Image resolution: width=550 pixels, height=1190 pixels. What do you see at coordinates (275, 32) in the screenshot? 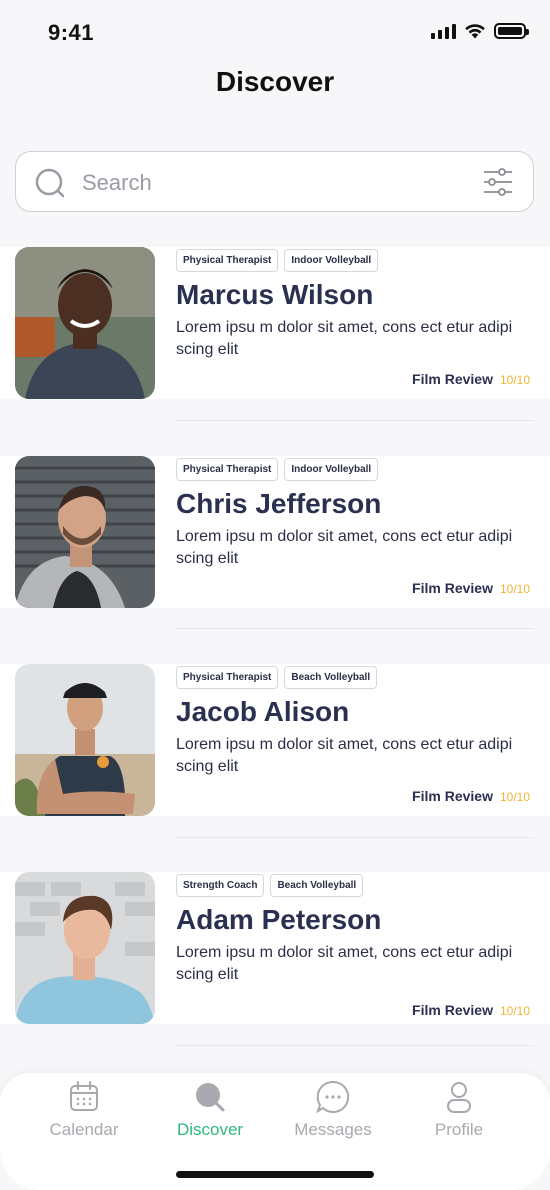
I see `status-bar: 9:41` at bounding box center [275, 32].